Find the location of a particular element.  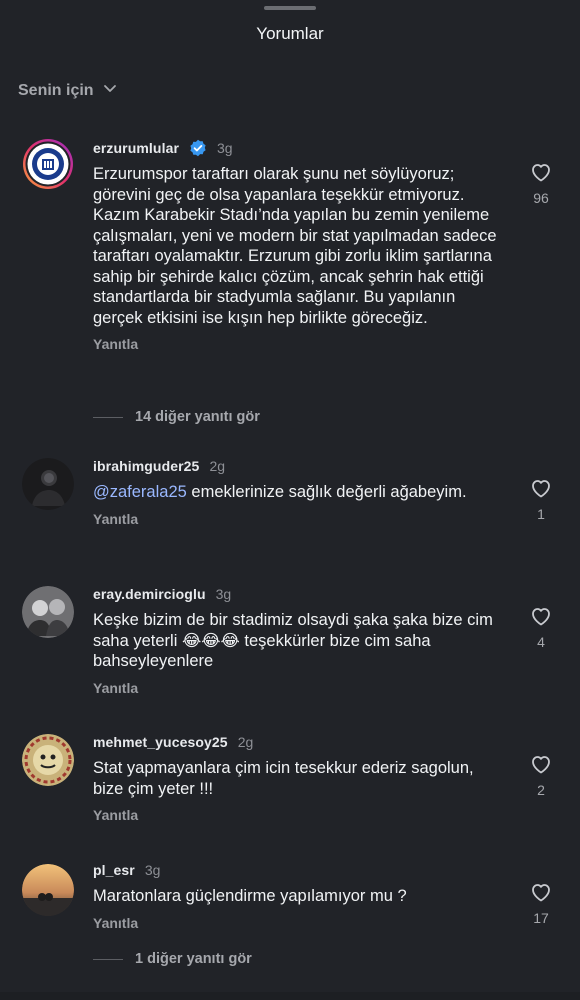

sort-dropdown: Senin için is located at coordinates (68, 90).